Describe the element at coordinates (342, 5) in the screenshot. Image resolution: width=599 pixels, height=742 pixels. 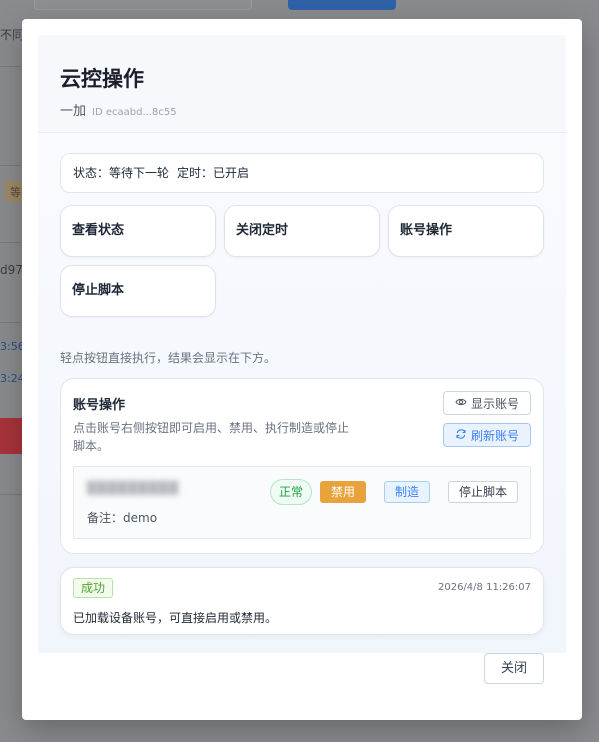
I see `background-primary-button` at that location.